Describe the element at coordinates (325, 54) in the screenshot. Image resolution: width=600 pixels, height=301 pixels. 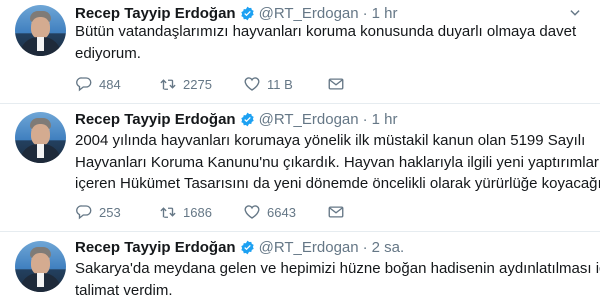
I see `tweet-text-line: ediyorum.` at that location.